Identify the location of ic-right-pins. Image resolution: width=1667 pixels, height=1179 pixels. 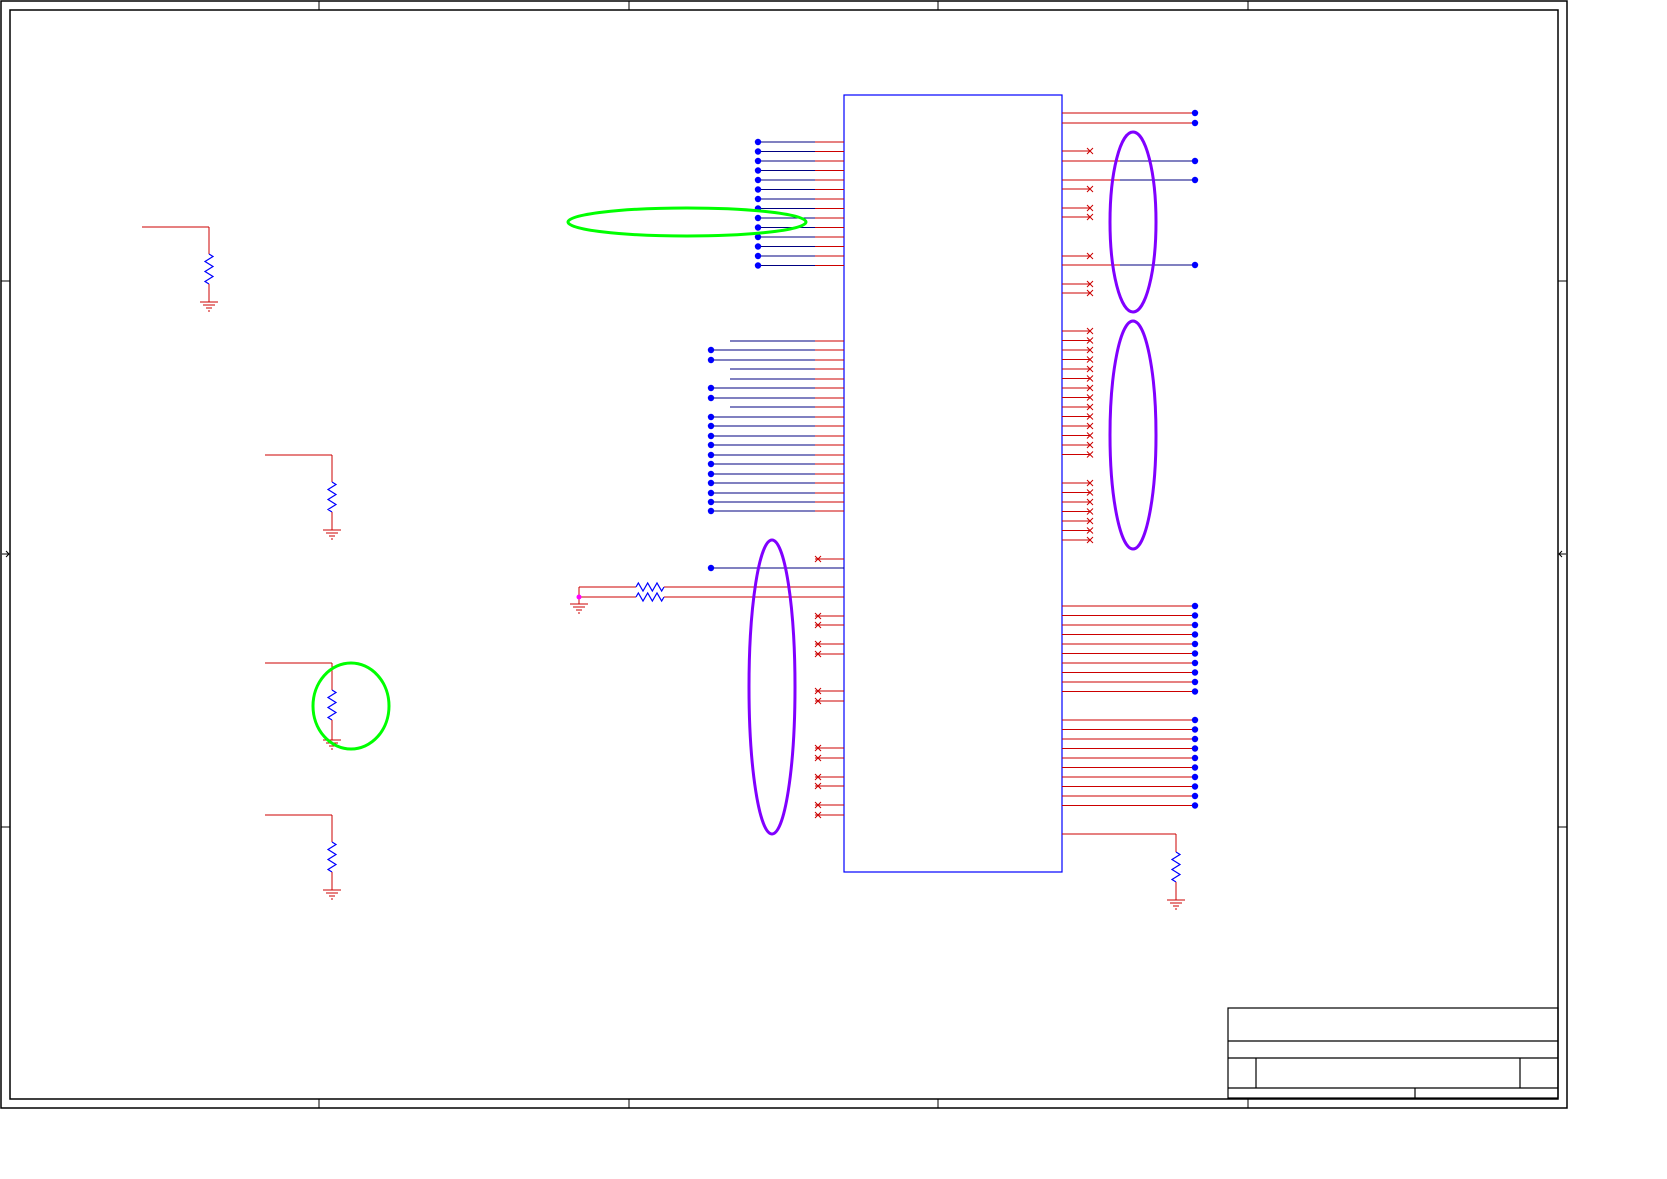
(1130, 509).